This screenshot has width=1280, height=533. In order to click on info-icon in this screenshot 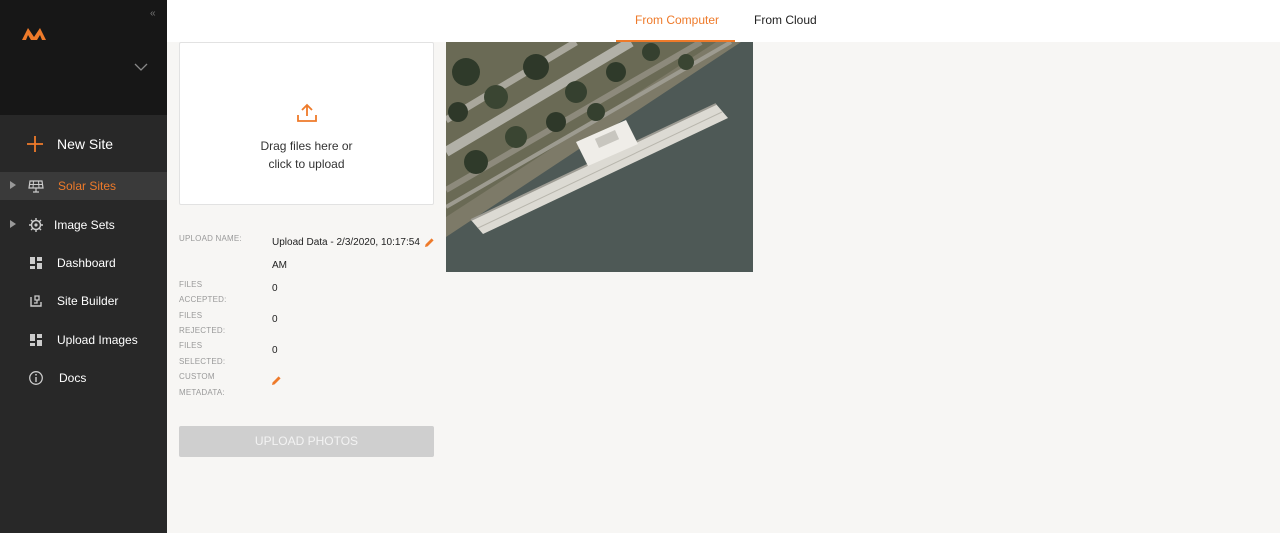, I will do `click(36, 378)`.